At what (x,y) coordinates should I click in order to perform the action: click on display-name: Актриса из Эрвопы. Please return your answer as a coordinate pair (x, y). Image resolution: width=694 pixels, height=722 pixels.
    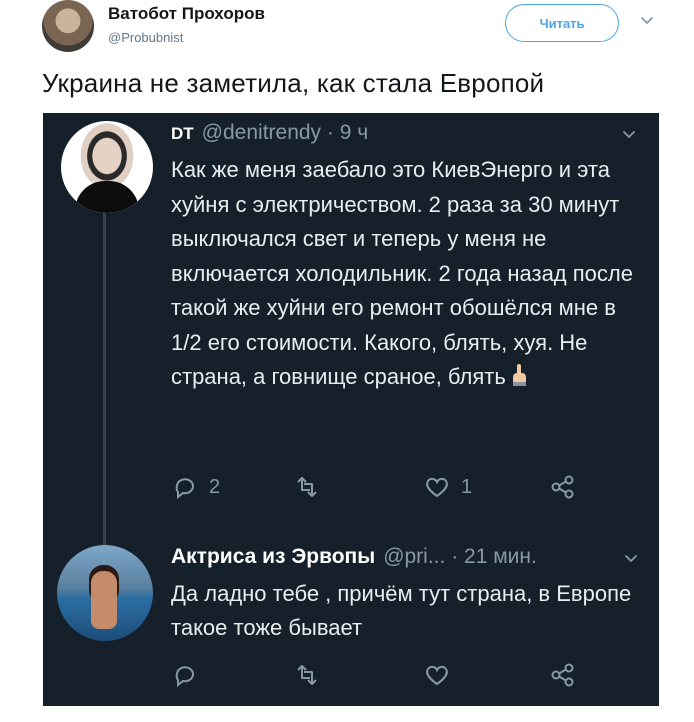
    Looking at the image, I should click on (273, 556).